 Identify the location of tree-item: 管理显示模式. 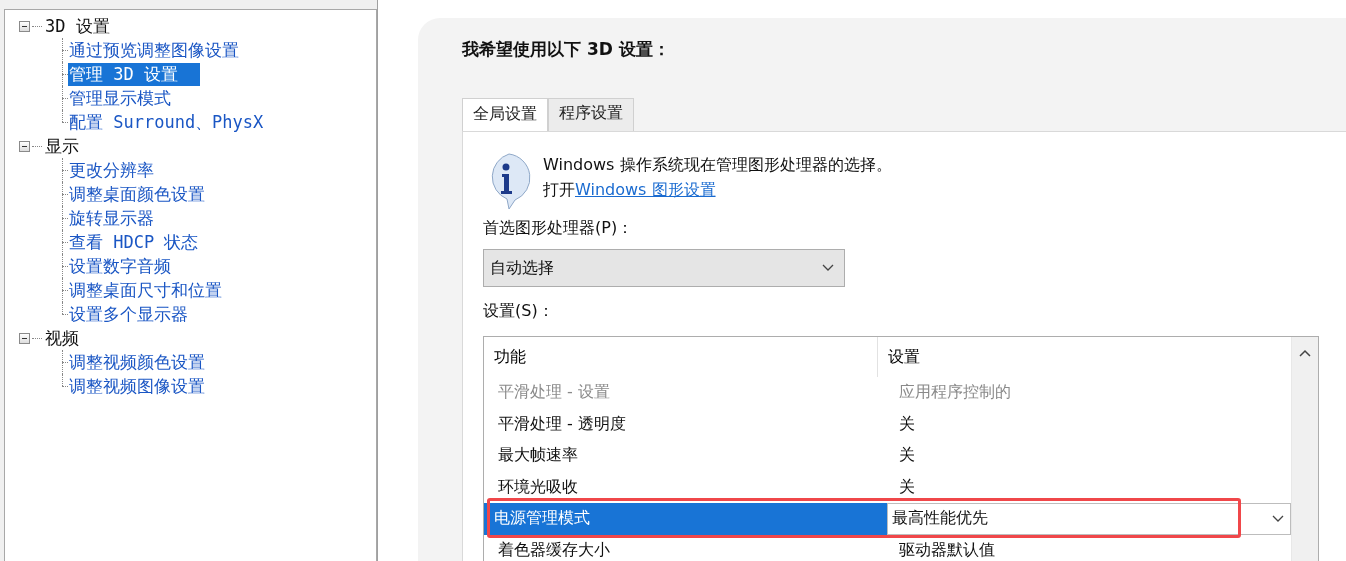
(120, 98).